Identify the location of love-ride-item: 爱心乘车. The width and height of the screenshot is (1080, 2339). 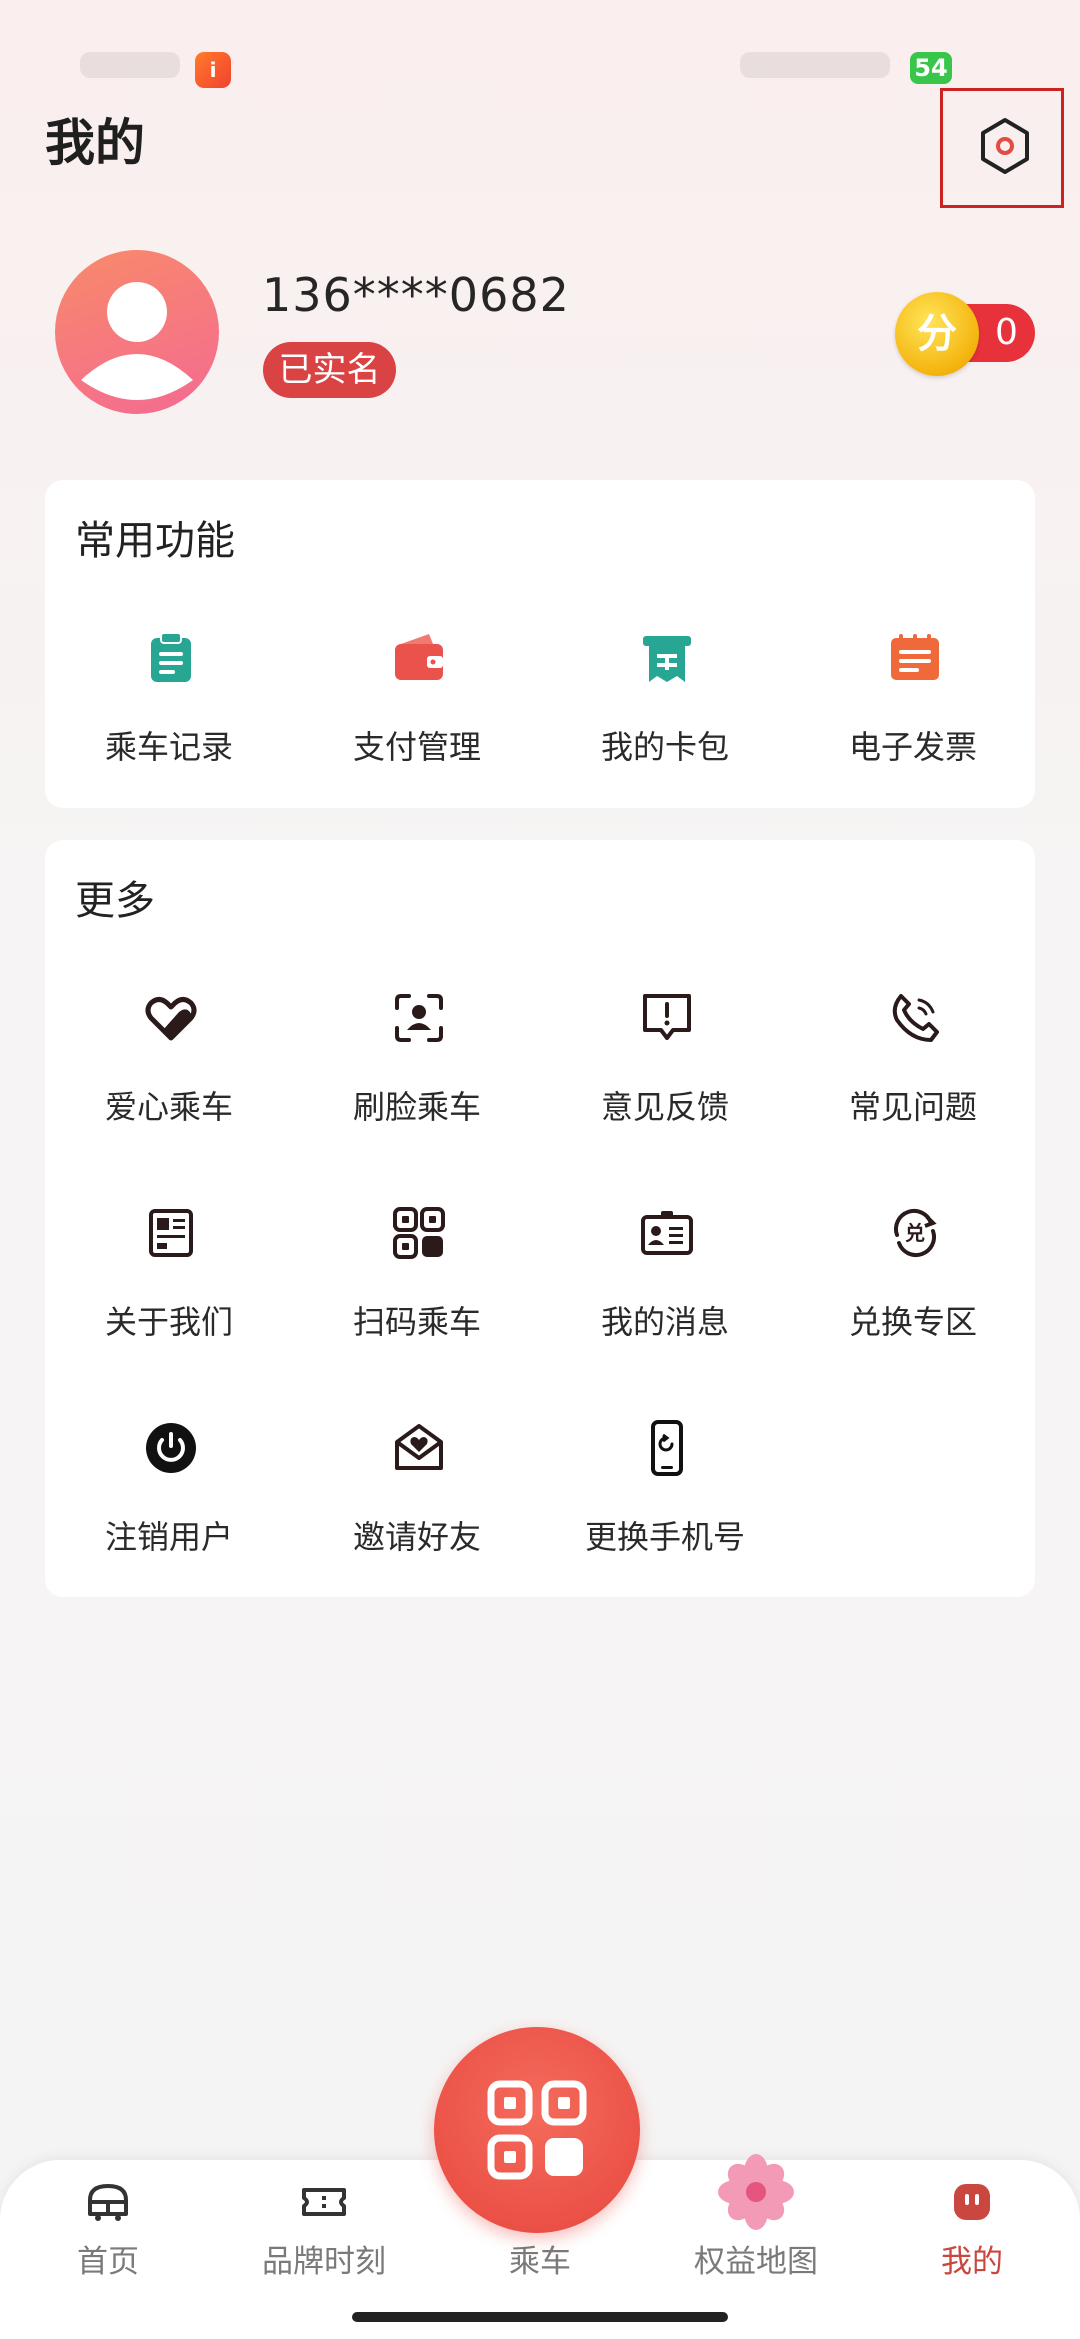
(169, 1065).